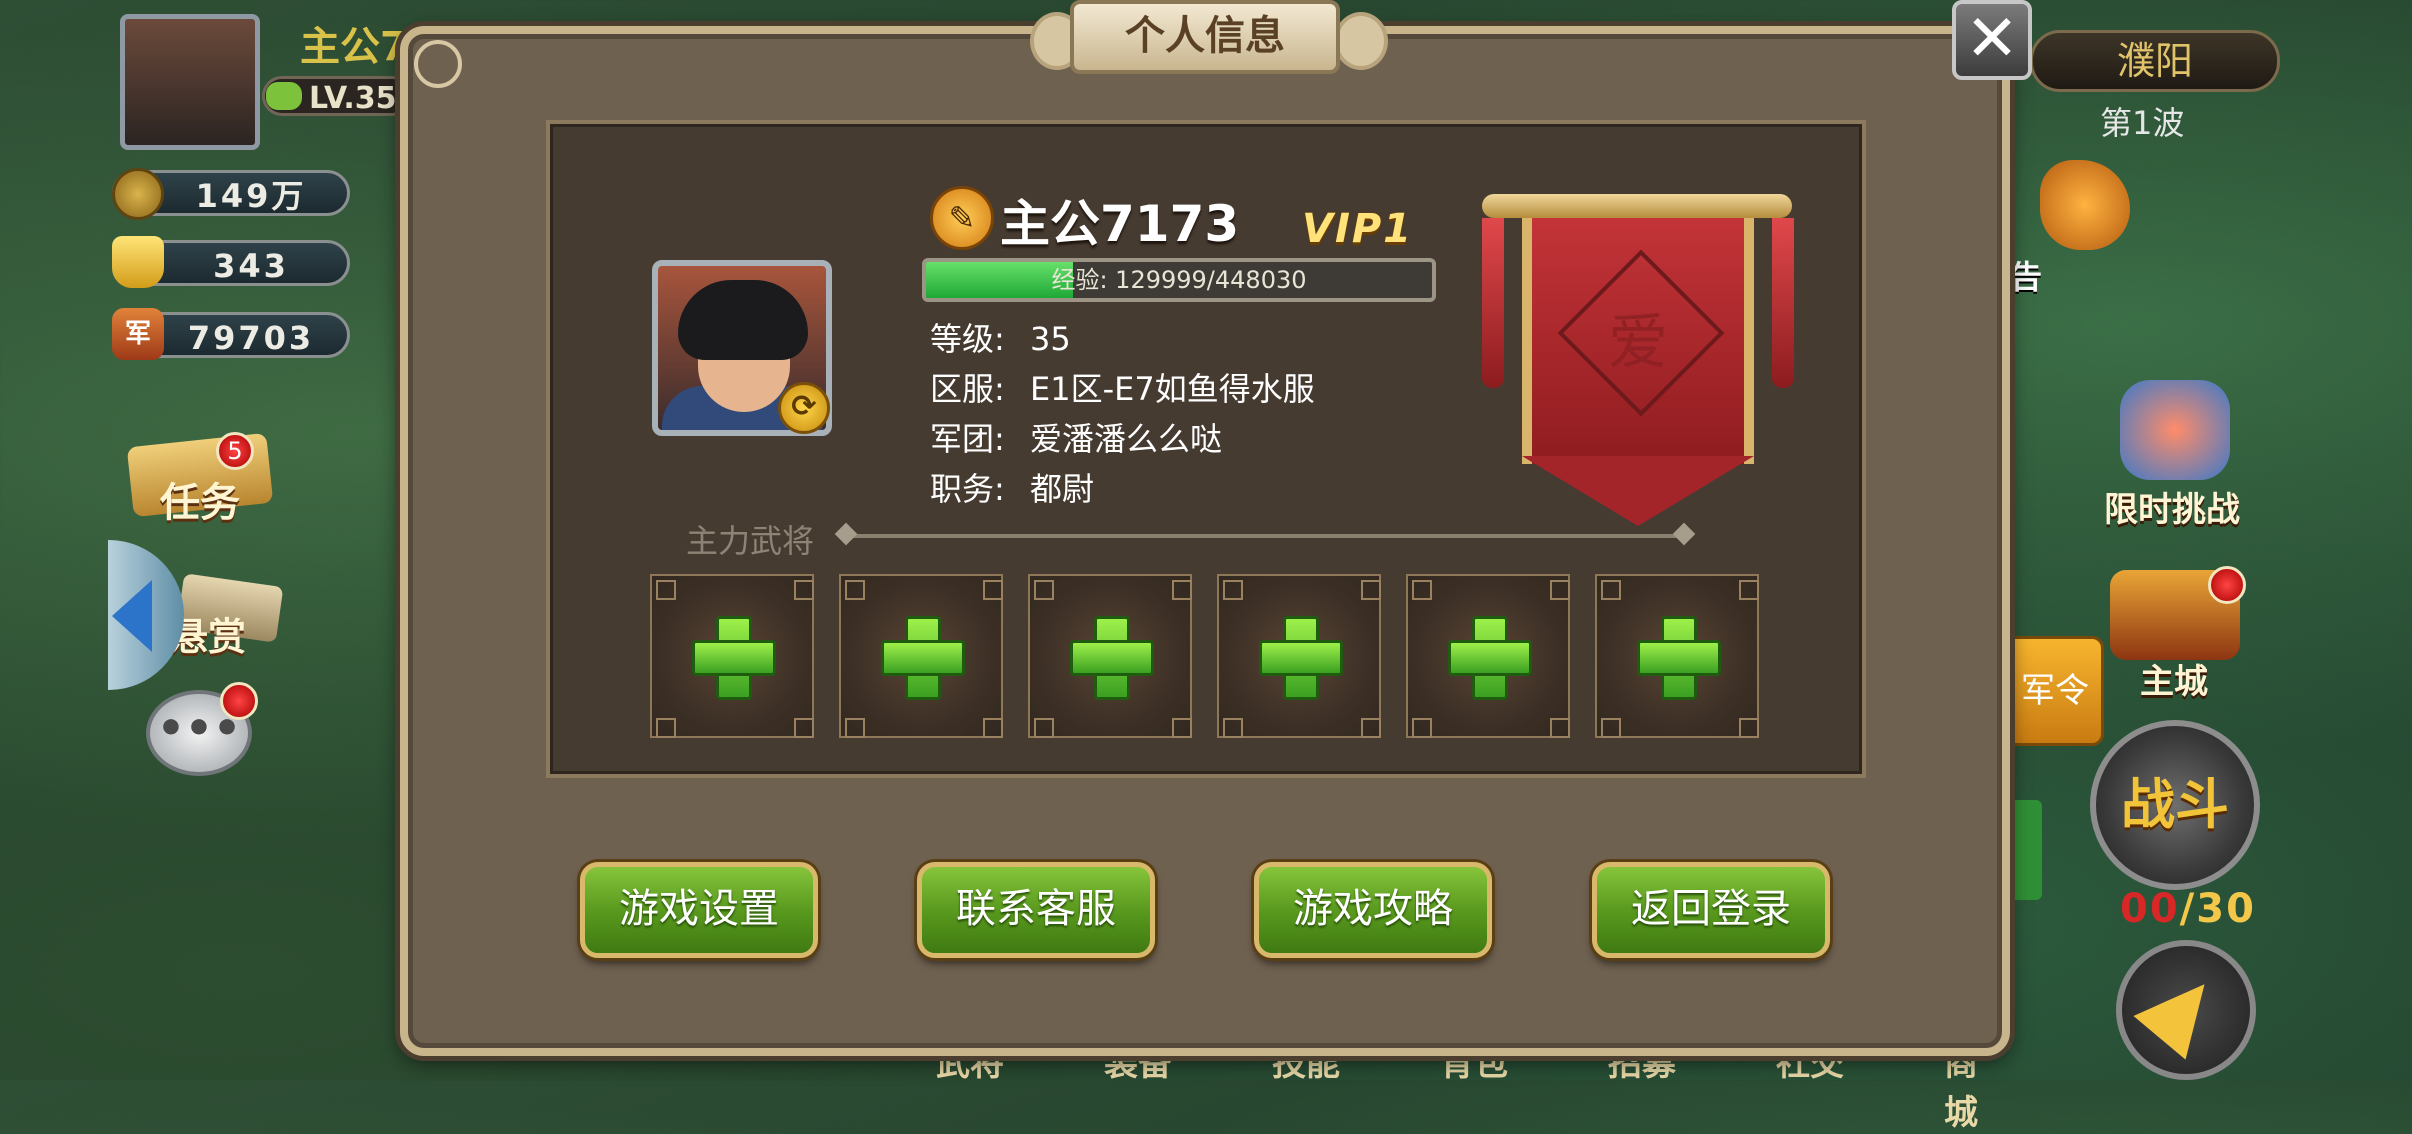 The height and width of the screenshot is (1134, 2412). Describe the element at coordinates (1638, 491) in the screenshot. I see `banner-point` at that location.